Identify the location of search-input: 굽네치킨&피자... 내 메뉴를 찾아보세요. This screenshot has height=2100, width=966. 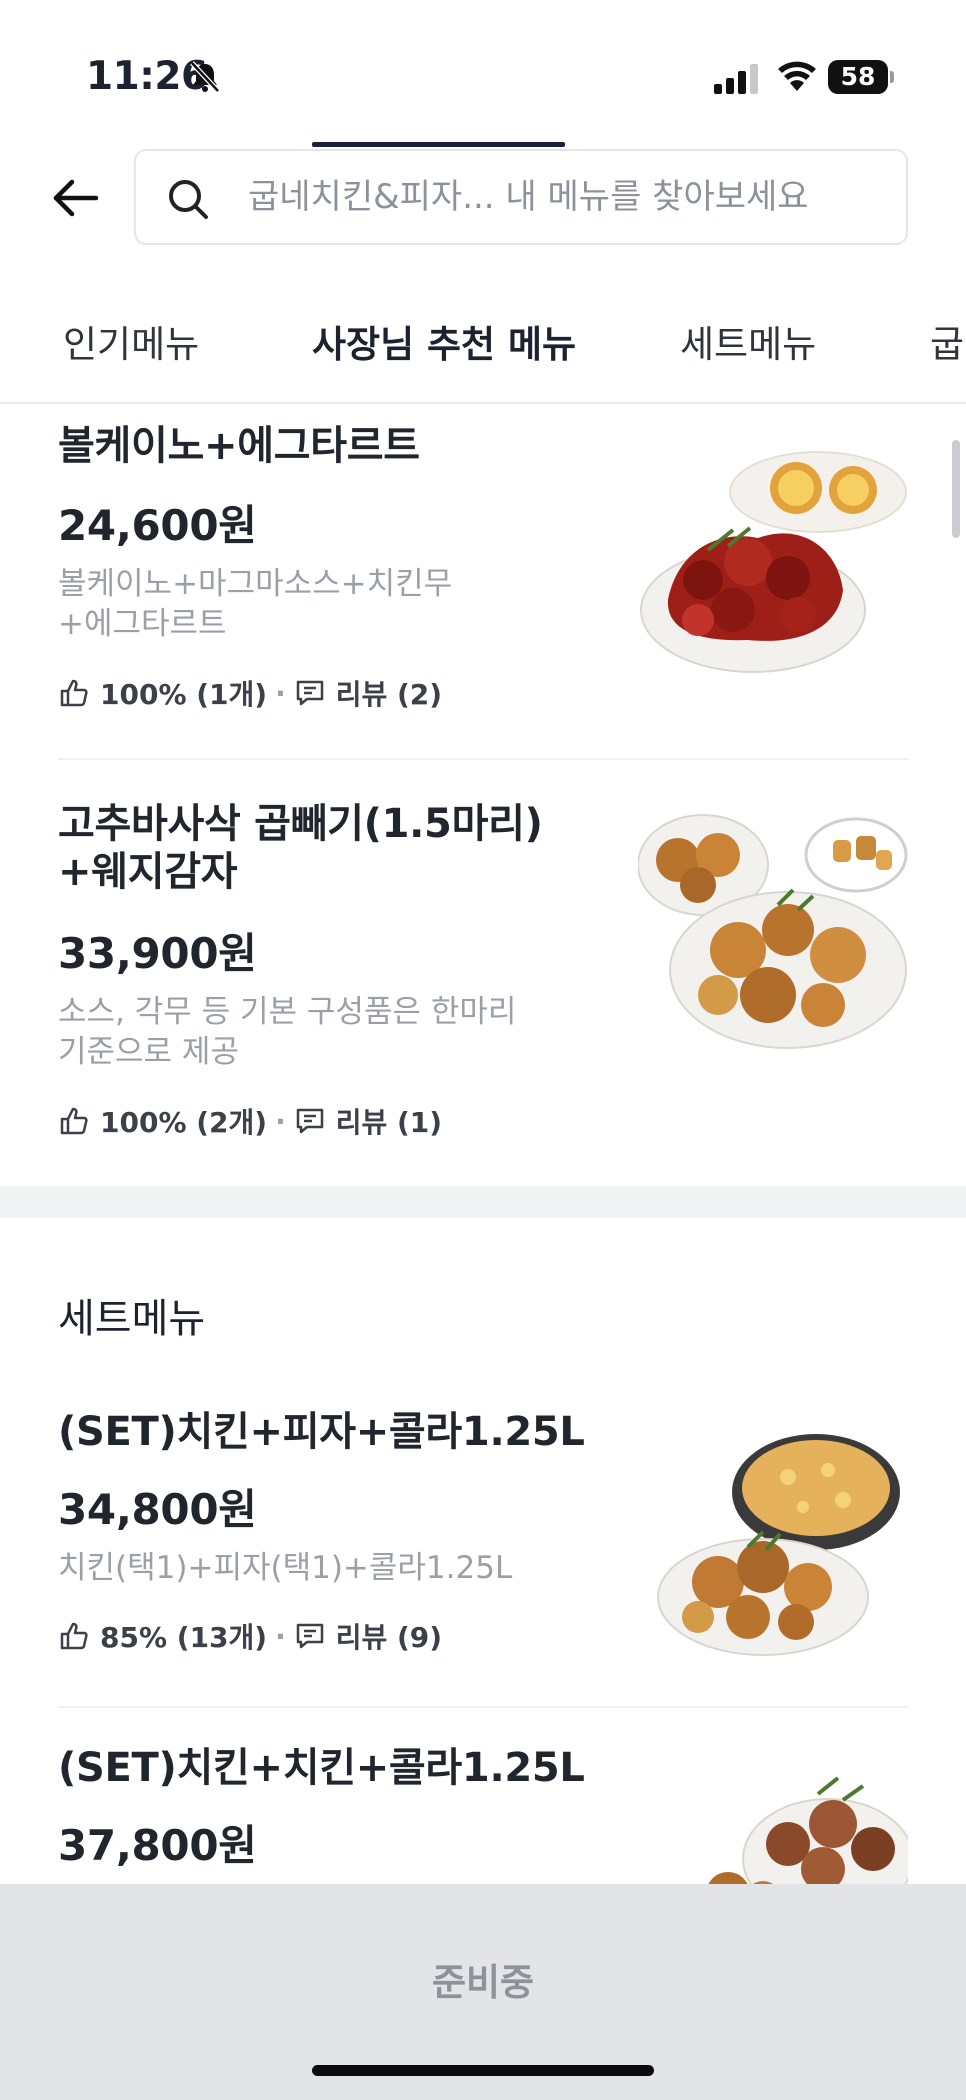
(521, 197).